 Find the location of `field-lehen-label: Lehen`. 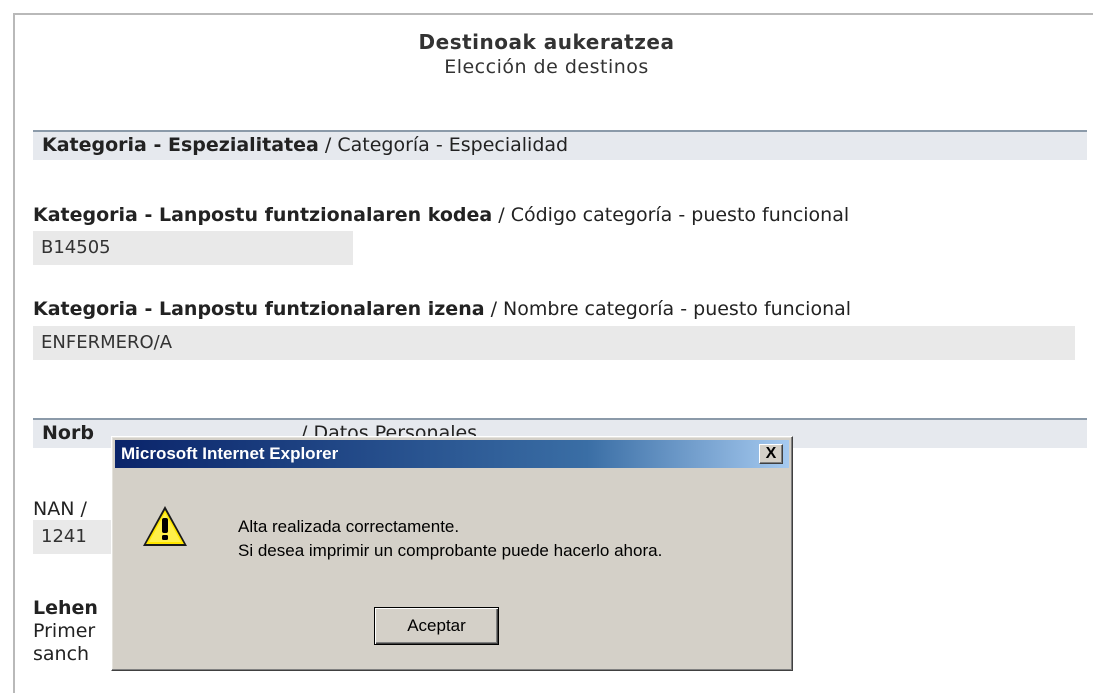

field-lehen-label: Lehen is located at coordinates (65, 608).